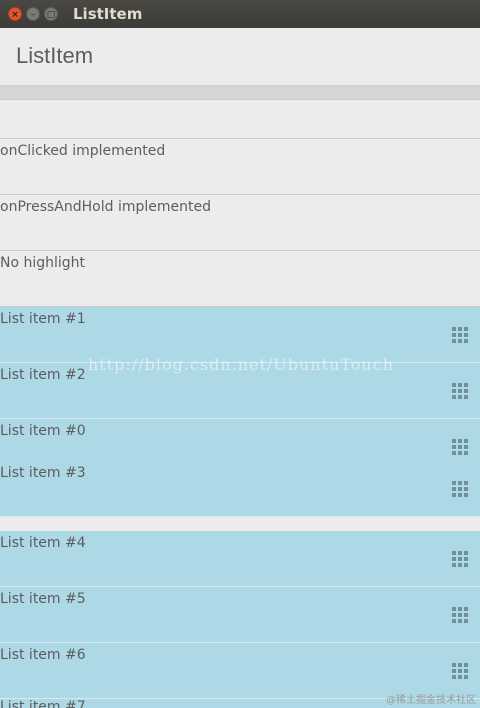  I want to click on close-button: ×, so click(15, 14).